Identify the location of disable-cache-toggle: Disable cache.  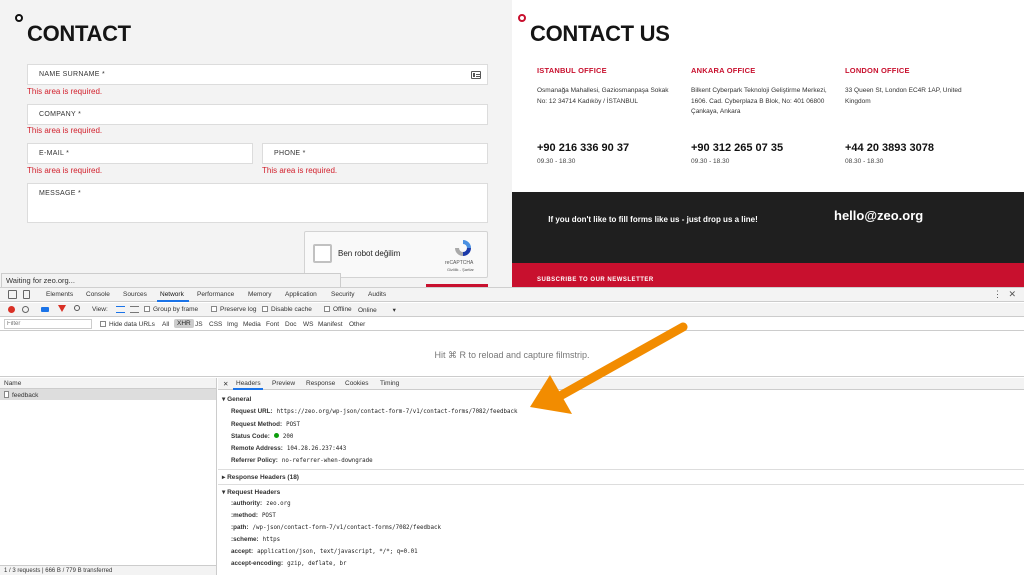
(287, 309).